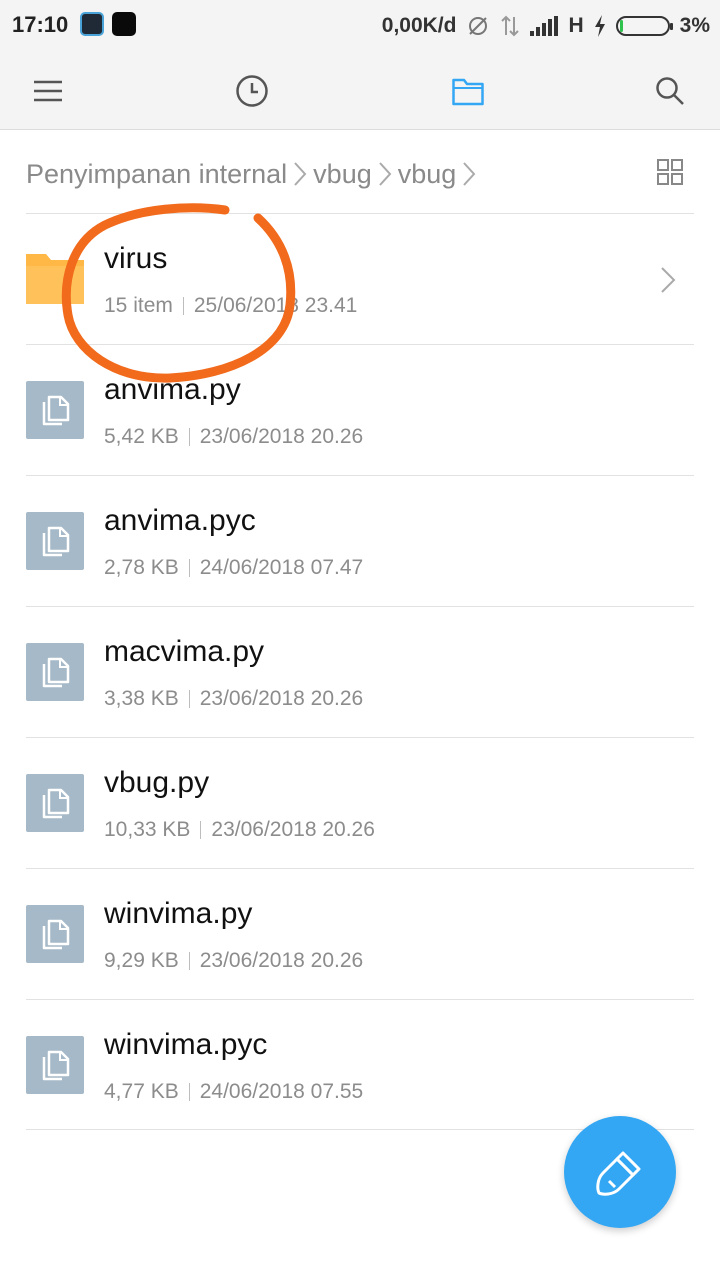 The width and height of the screenshot is (720, 1280). I want to click on toolbar, so click(360, 91).